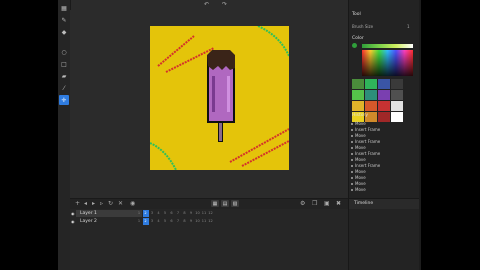 This screenshot has height=270, width=480. Describe the element at coordinates (338, 203) in the screenshot. I see `trash-icon: ✖` at that location.